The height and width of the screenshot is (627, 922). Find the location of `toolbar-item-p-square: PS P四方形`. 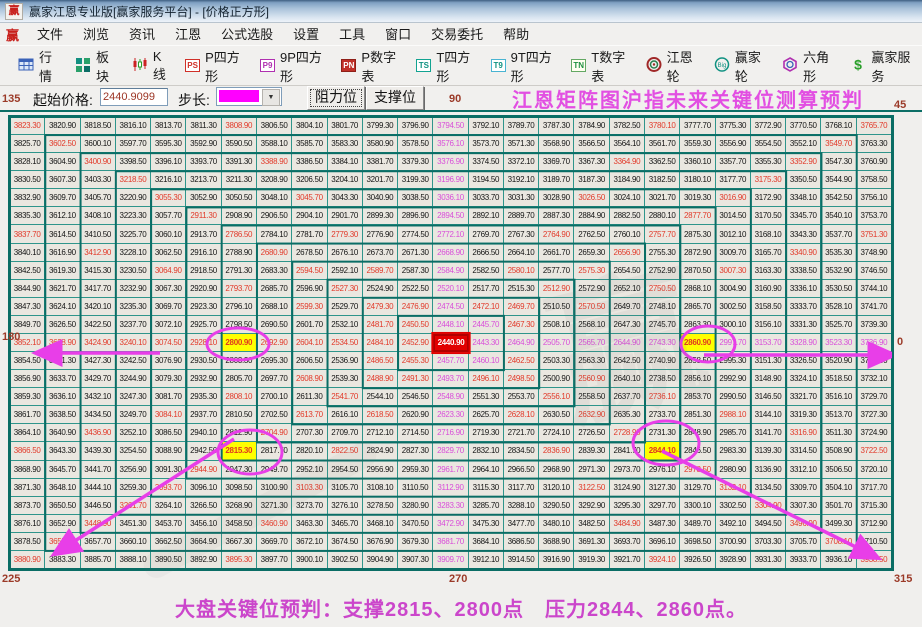

toolbar-item-p-square: PS P四方形 is located at coordinates (214, 66).